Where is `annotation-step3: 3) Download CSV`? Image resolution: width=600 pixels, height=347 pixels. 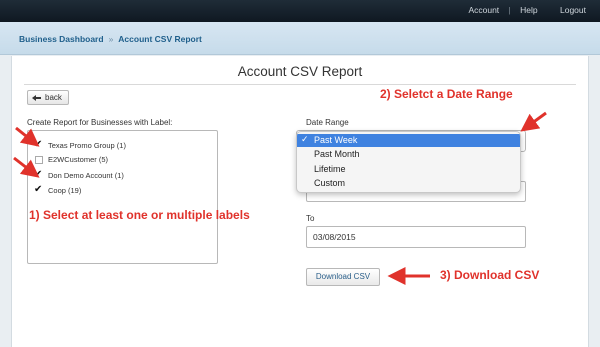
annotation-step3: 3) Download CSV is located at coordinates (490, 275).